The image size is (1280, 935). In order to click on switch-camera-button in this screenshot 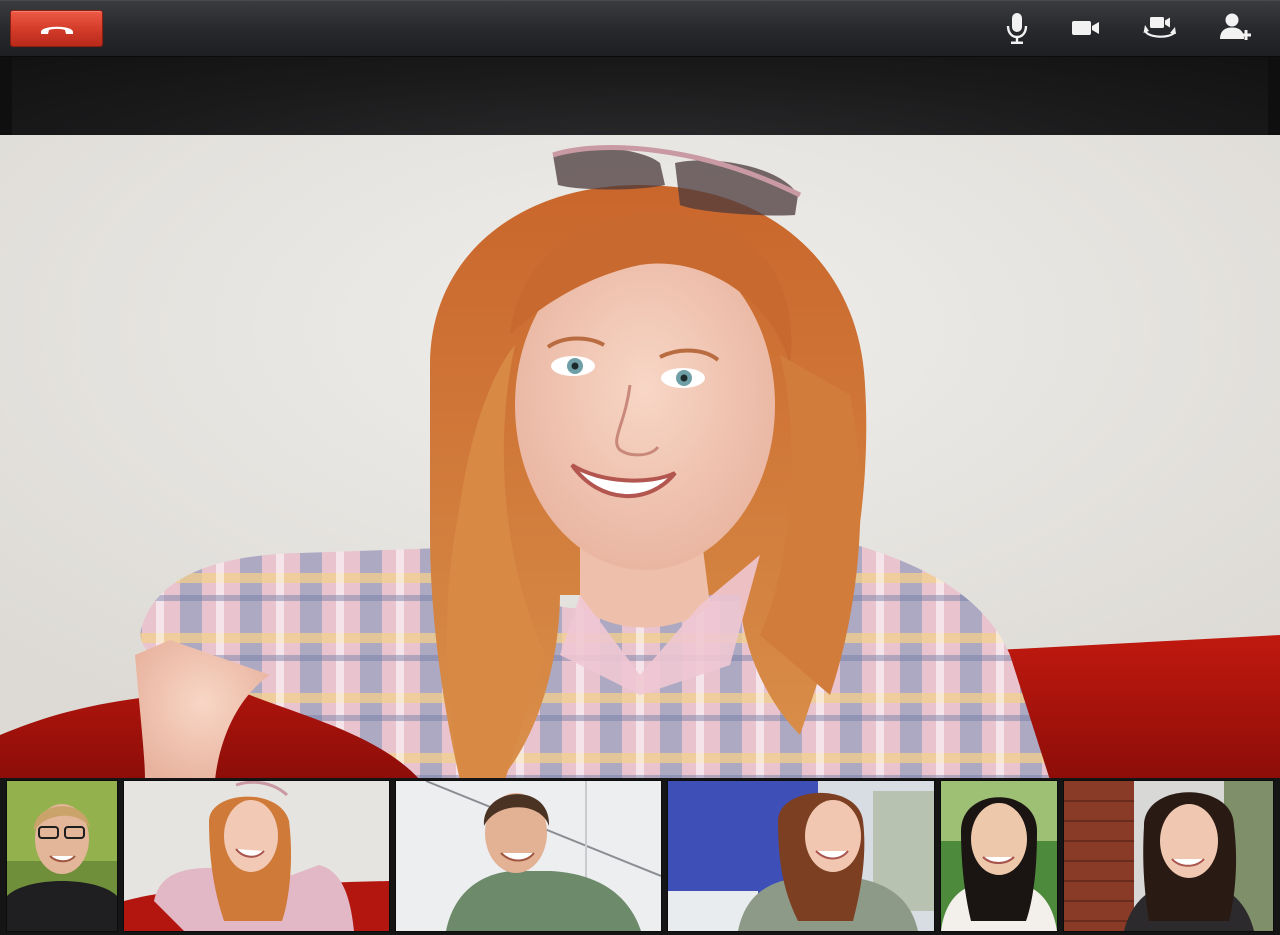, I will do `click(1160, 28)`.